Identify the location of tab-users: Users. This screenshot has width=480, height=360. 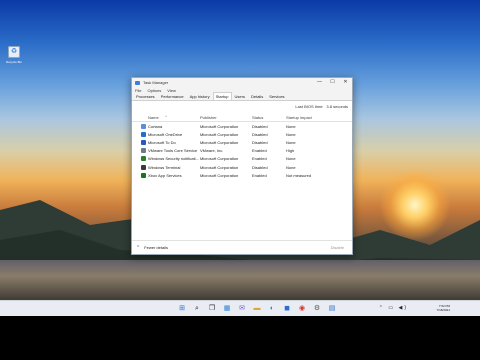
(240, 96).